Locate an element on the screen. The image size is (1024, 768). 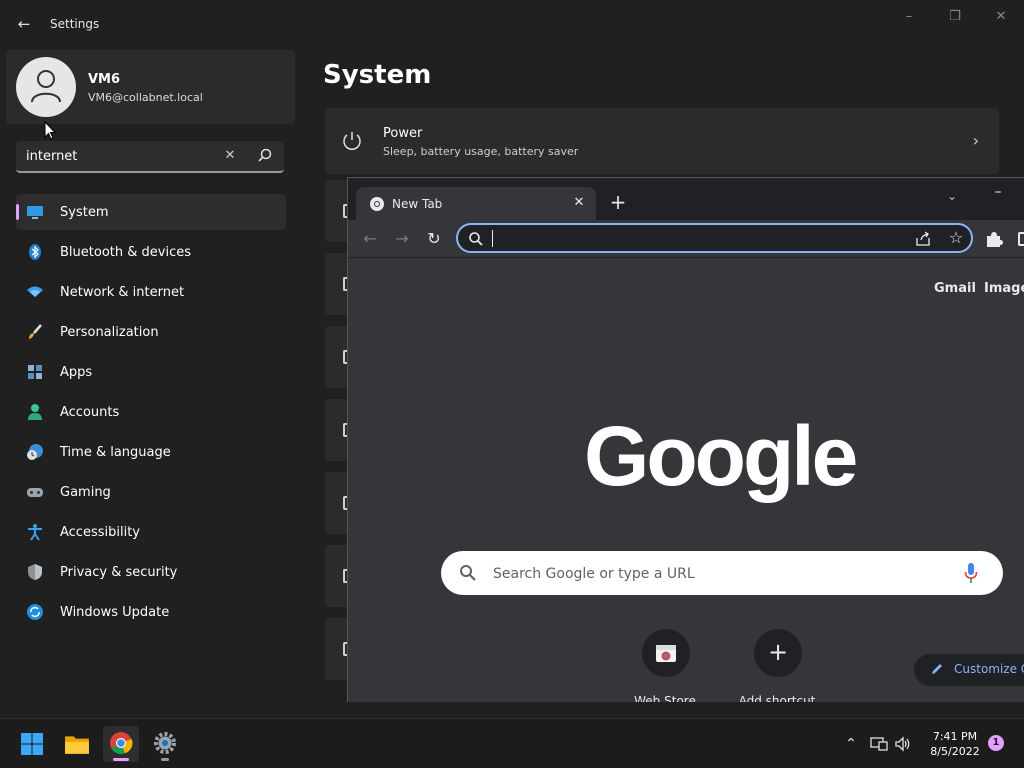
chrome-favicon-icon is located at coordinates (377, 204).